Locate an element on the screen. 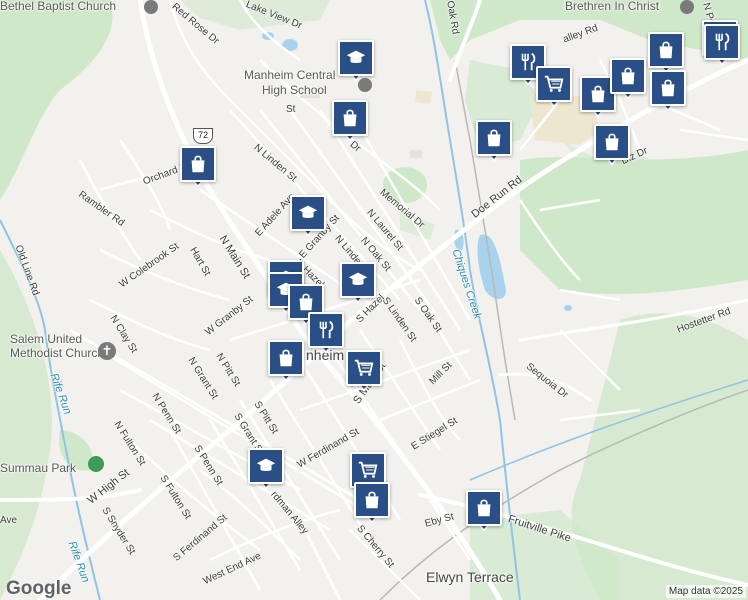  street-ave-w: Ave is located at coordinates (9, 520).